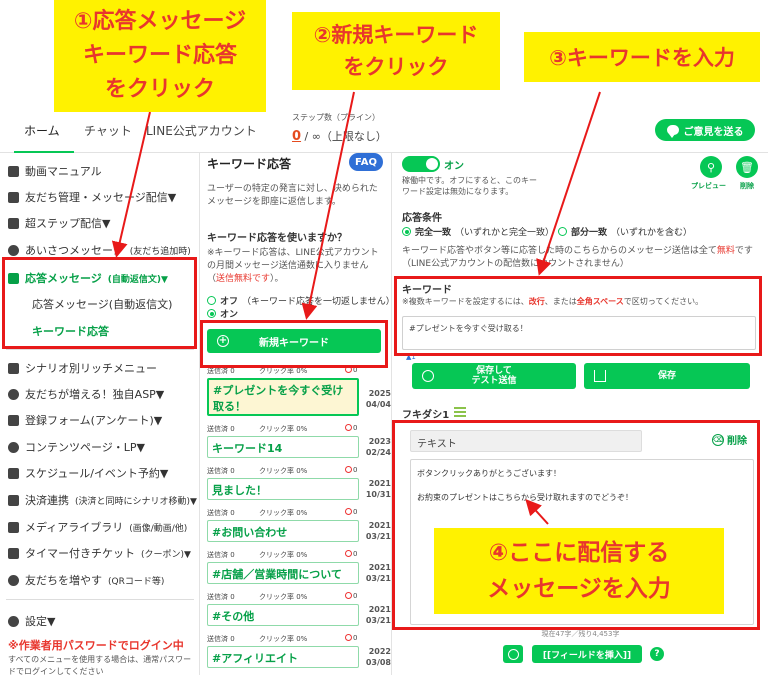  Describe the element at coordinates (294, 344) in the screenshot. I see `highlight-frame-new-keyword` at that location.